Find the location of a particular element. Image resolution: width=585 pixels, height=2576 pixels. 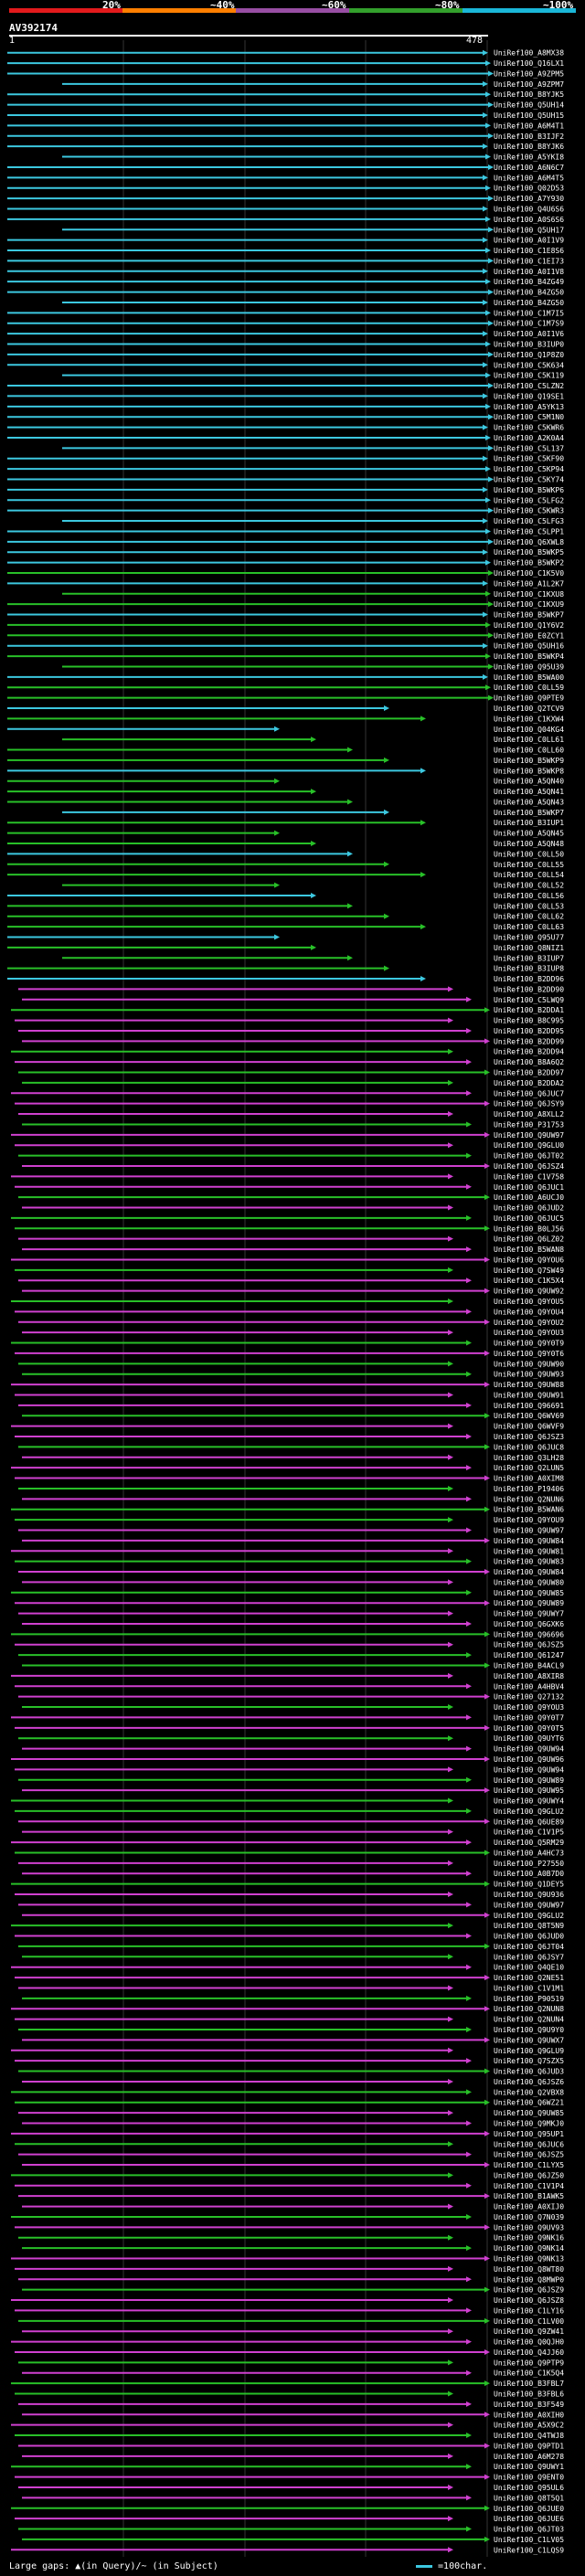

hit-label: UniRef100_B5WA00 is located at coordinates (529, 677).